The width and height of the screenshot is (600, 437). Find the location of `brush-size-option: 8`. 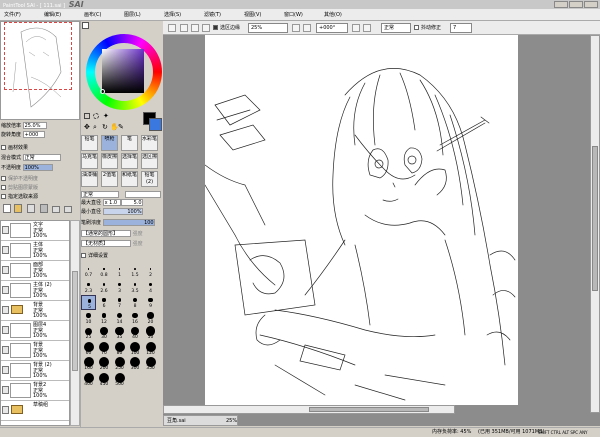

brush-size-option: 8 is located at coordinates (135, 302).